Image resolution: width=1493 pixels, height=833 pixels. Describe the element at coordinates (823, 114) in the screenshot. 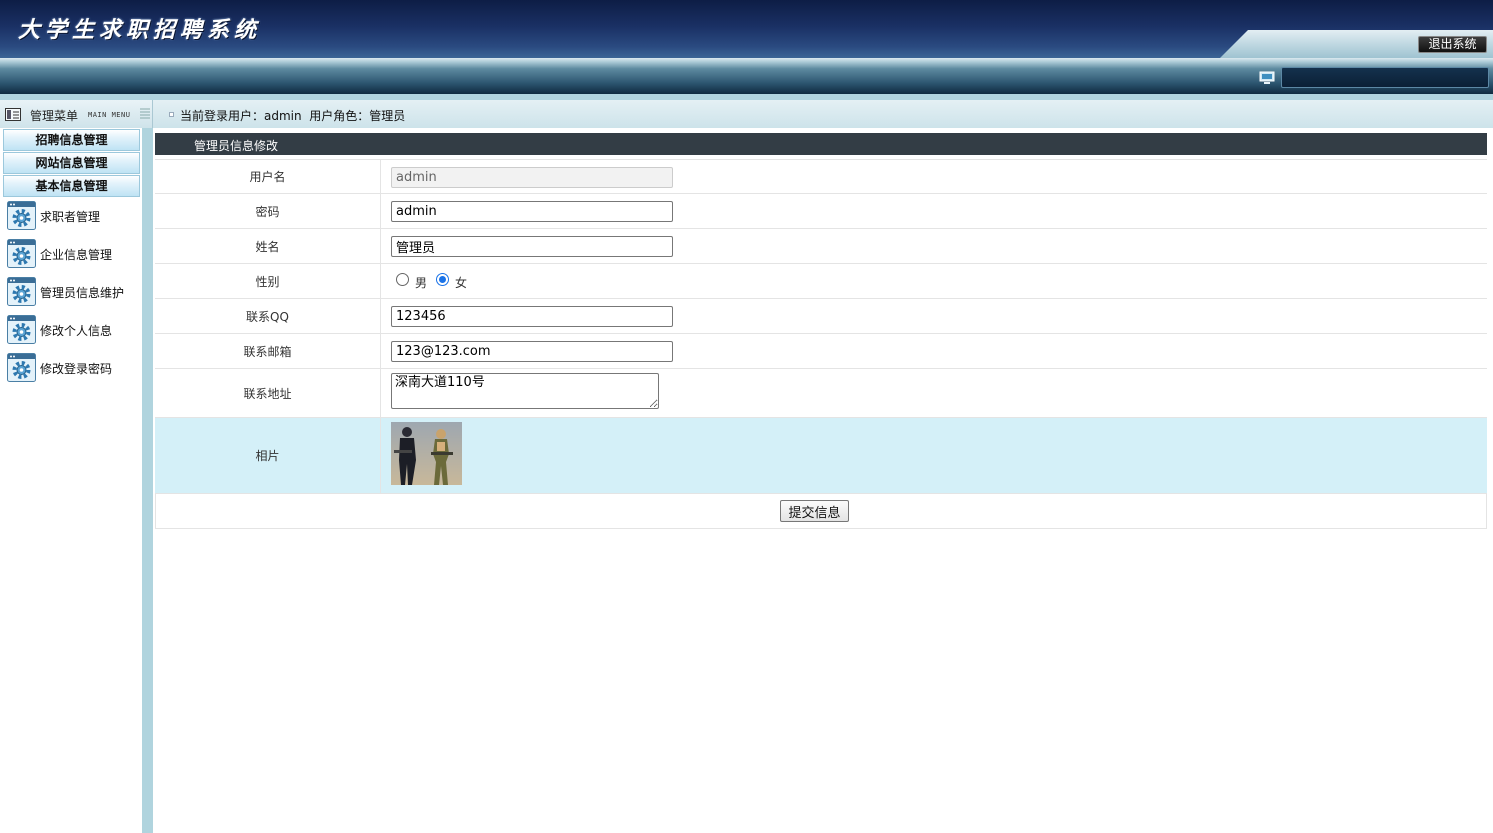

I see `content-header: 当前登录用户：admin 用户角色：管理员` at that location.